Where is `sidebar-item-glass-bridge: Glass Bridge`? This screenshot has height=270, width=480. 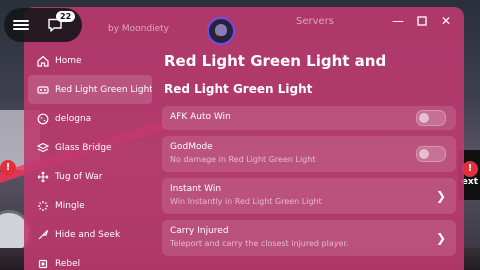 sidebar-item-glass-bridge: Glass Bridge is located at coordinates (89, 147).